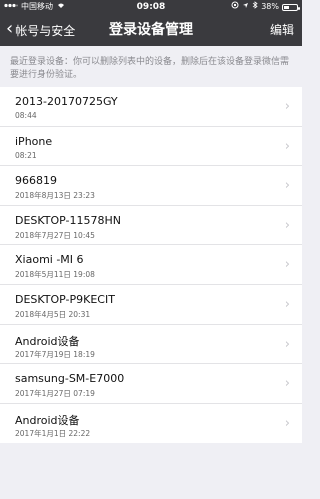  I want to click on device-last-login: 2018年7月27日 10:45, so click(55, 235).